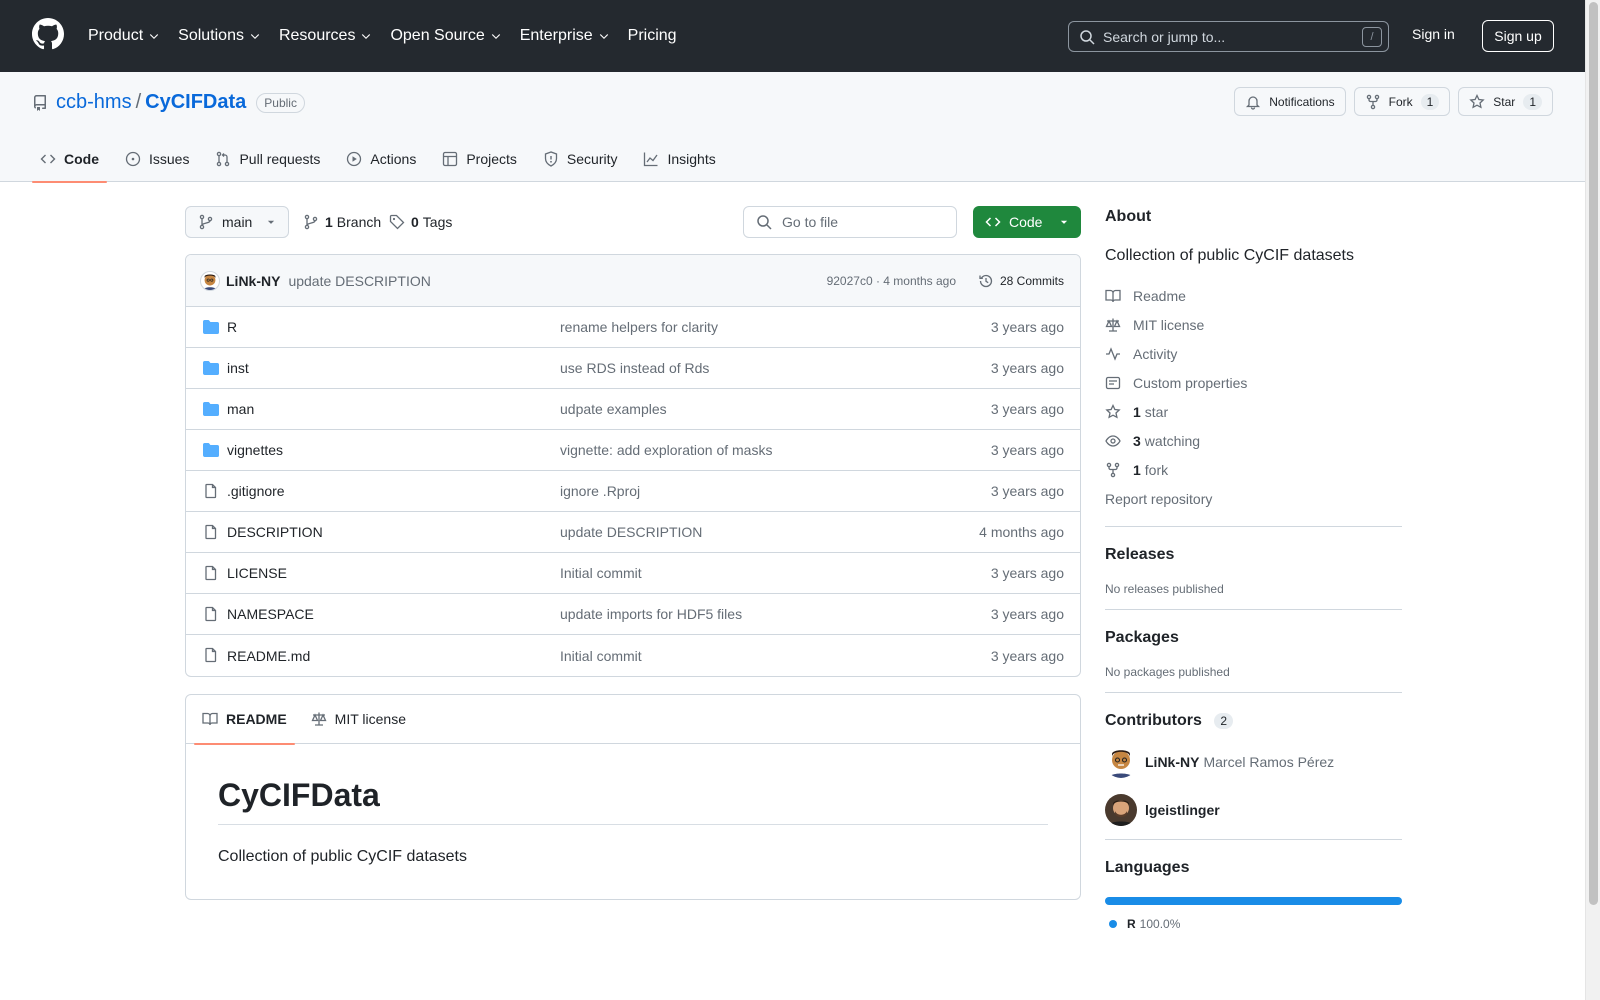 The image size is (1600, 1000). What do you see at coordinates (275, 532) in the screenshot?
I see `file-name-link: DESCRIPTION` at bounding box center [275, 532].